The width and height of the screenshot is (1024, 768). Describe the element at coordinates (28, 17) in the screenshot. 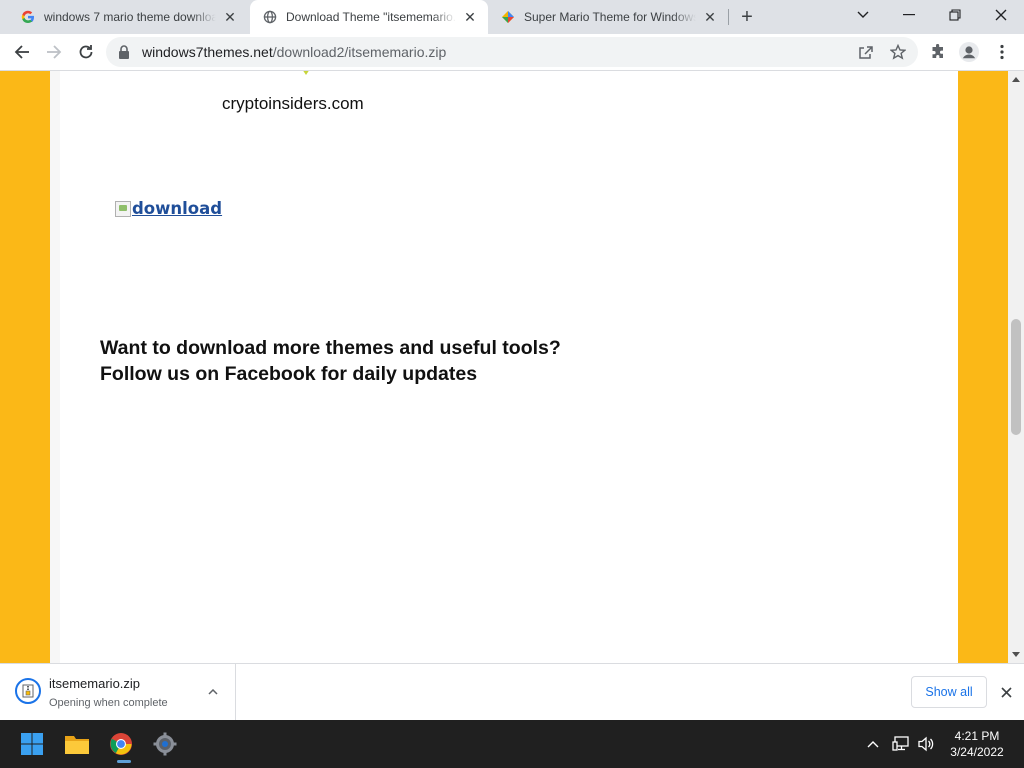

I see `google-icon` at that location.